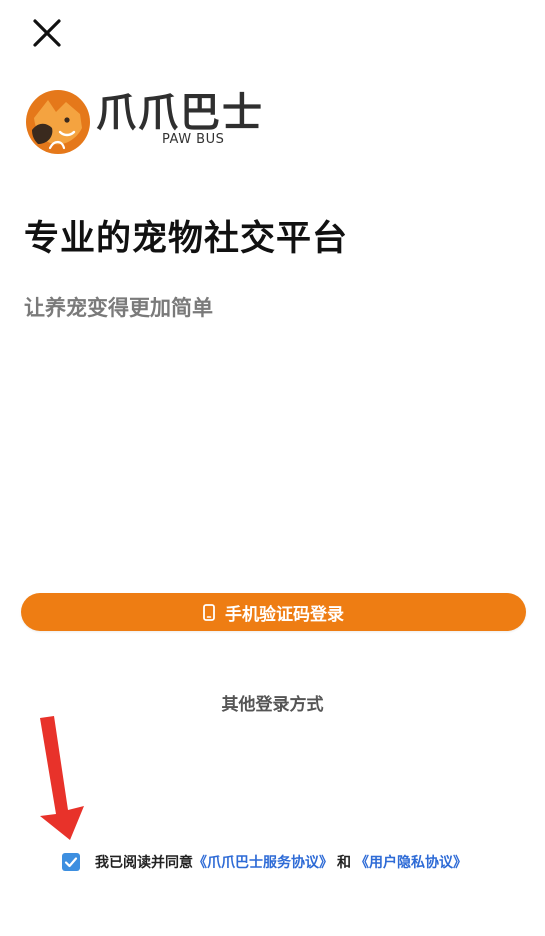 The height and width of the screenshot is (936, 545). What do you see at coordinates (186, 239) in the screenshot?
I see `page-title: 专业的宠物社交平台` at bounding box center [186, 239].